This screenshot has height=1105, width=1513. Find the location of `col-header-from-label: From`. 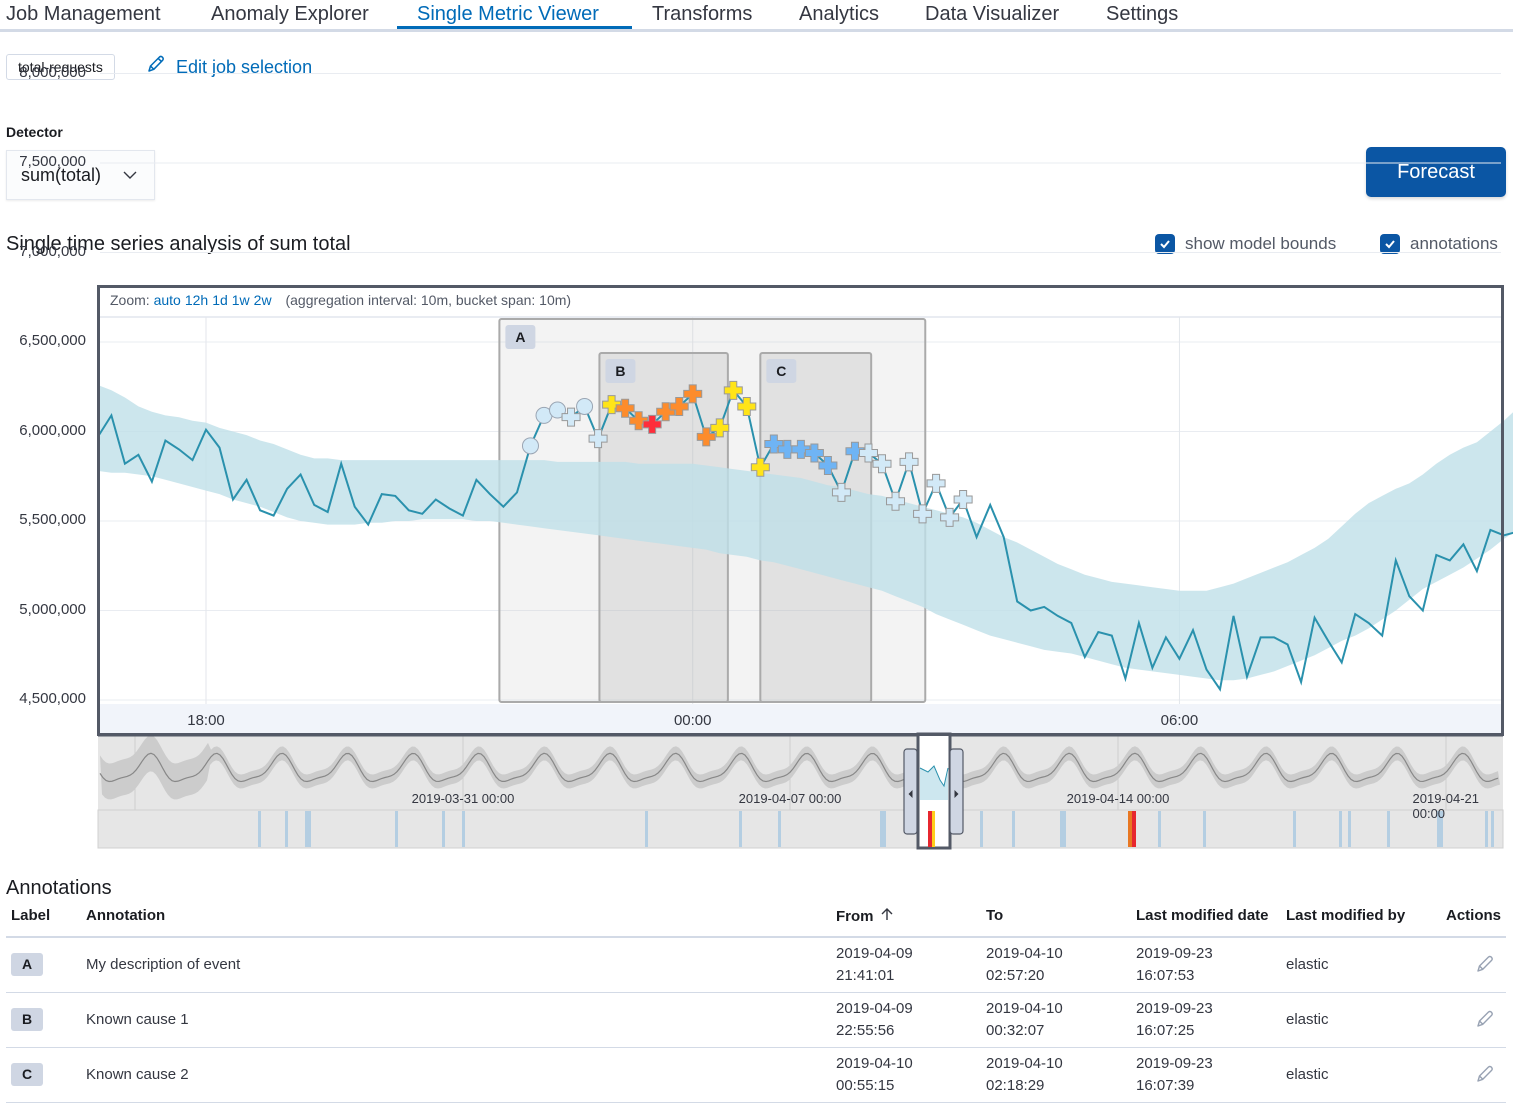

col-header-from-label: From is located at coordinates (855, 916).